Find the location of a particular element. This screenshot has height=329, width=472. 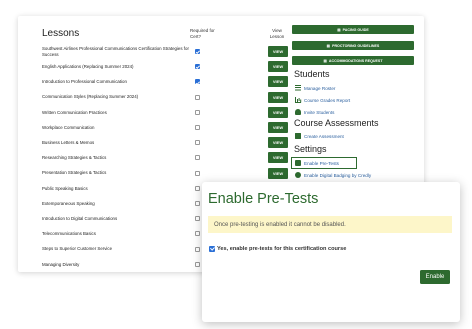

course-grades-report-label: Course Grades Report is located at coordinates (327, 100).